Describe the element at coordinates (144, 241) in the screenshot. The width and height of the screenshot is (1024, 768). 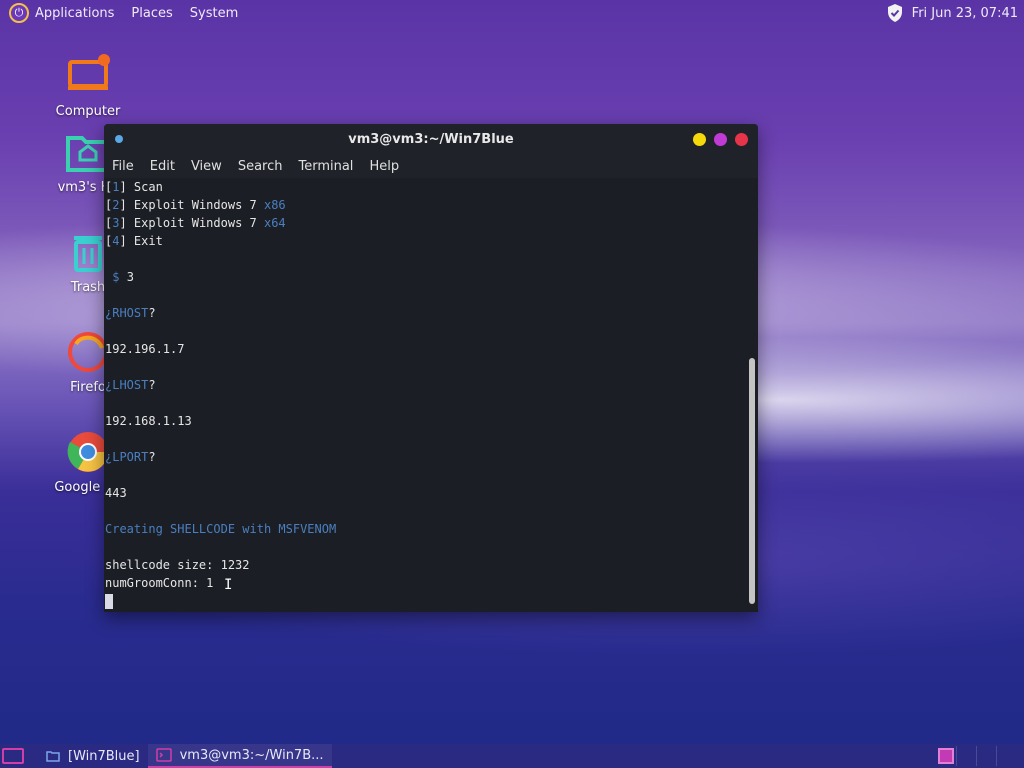
I see `option-text: Exit` at that location.